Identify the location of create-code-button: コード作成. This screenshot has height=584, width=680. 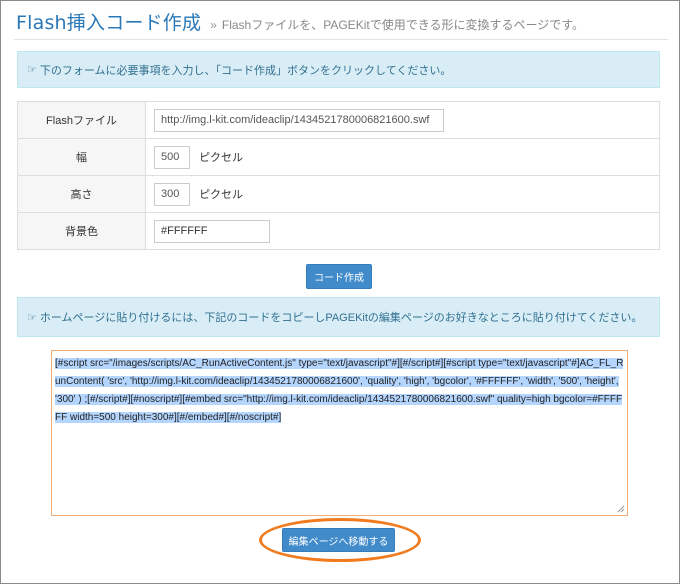
(339, 276).